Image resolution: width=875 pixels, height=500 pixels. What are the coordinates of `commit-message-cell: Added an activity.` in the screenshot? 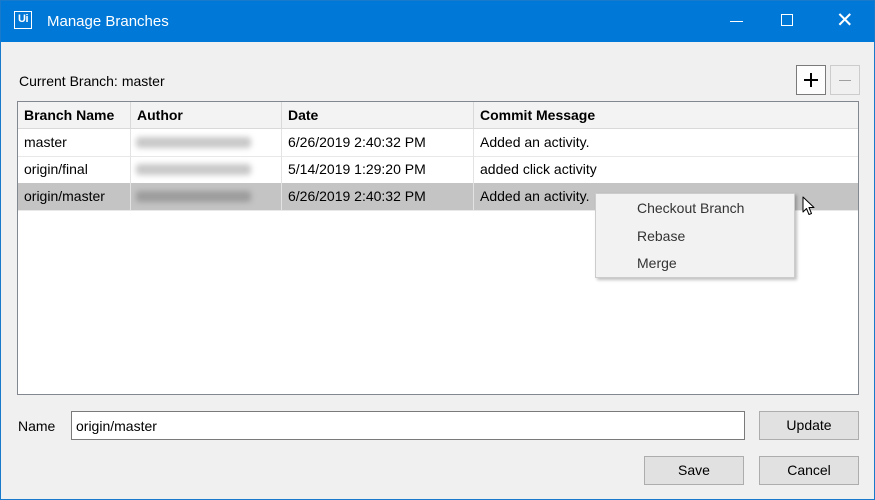 It's located at (535, 142).